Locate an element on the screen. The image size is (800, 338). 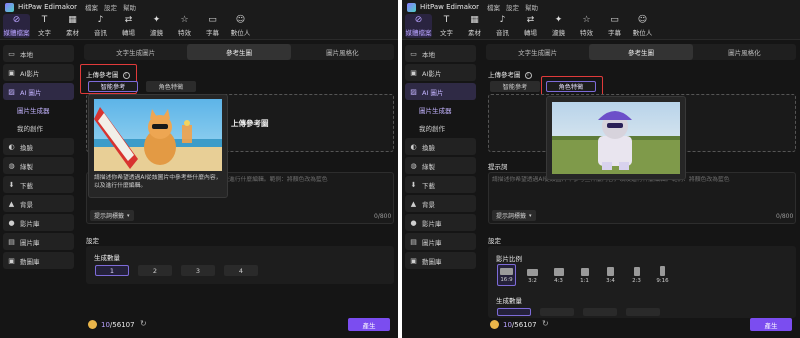
sidebar-item-label: 動圖庫 is located at coordinates (432, 261).